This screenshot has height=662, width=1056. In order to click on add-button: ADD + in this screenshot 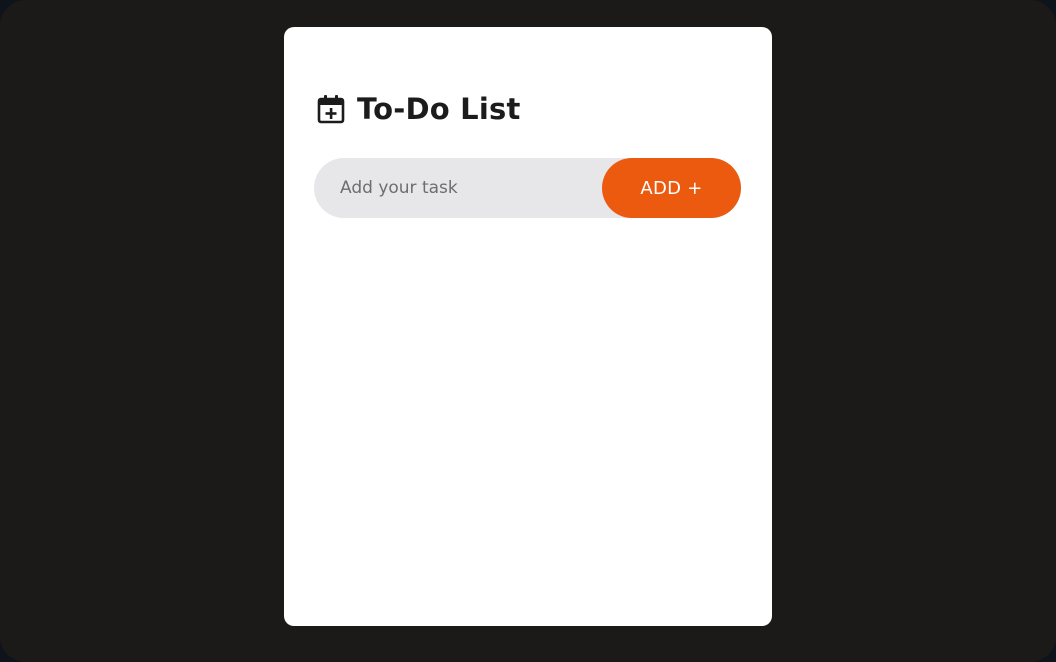, I will do `click(671, 188)`.